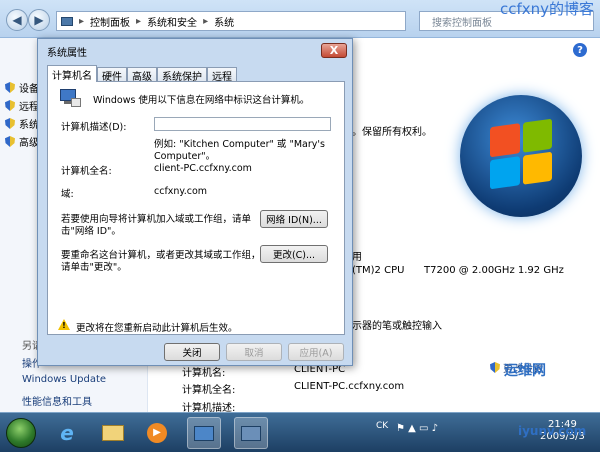 The height and width of the screenshot is (452, 600). What do you see at coordinates (349, 386) in the screenshot?
I see `full-name-value: CLIENT-PC.ccfxny.com` at bounding box center [349, 386].